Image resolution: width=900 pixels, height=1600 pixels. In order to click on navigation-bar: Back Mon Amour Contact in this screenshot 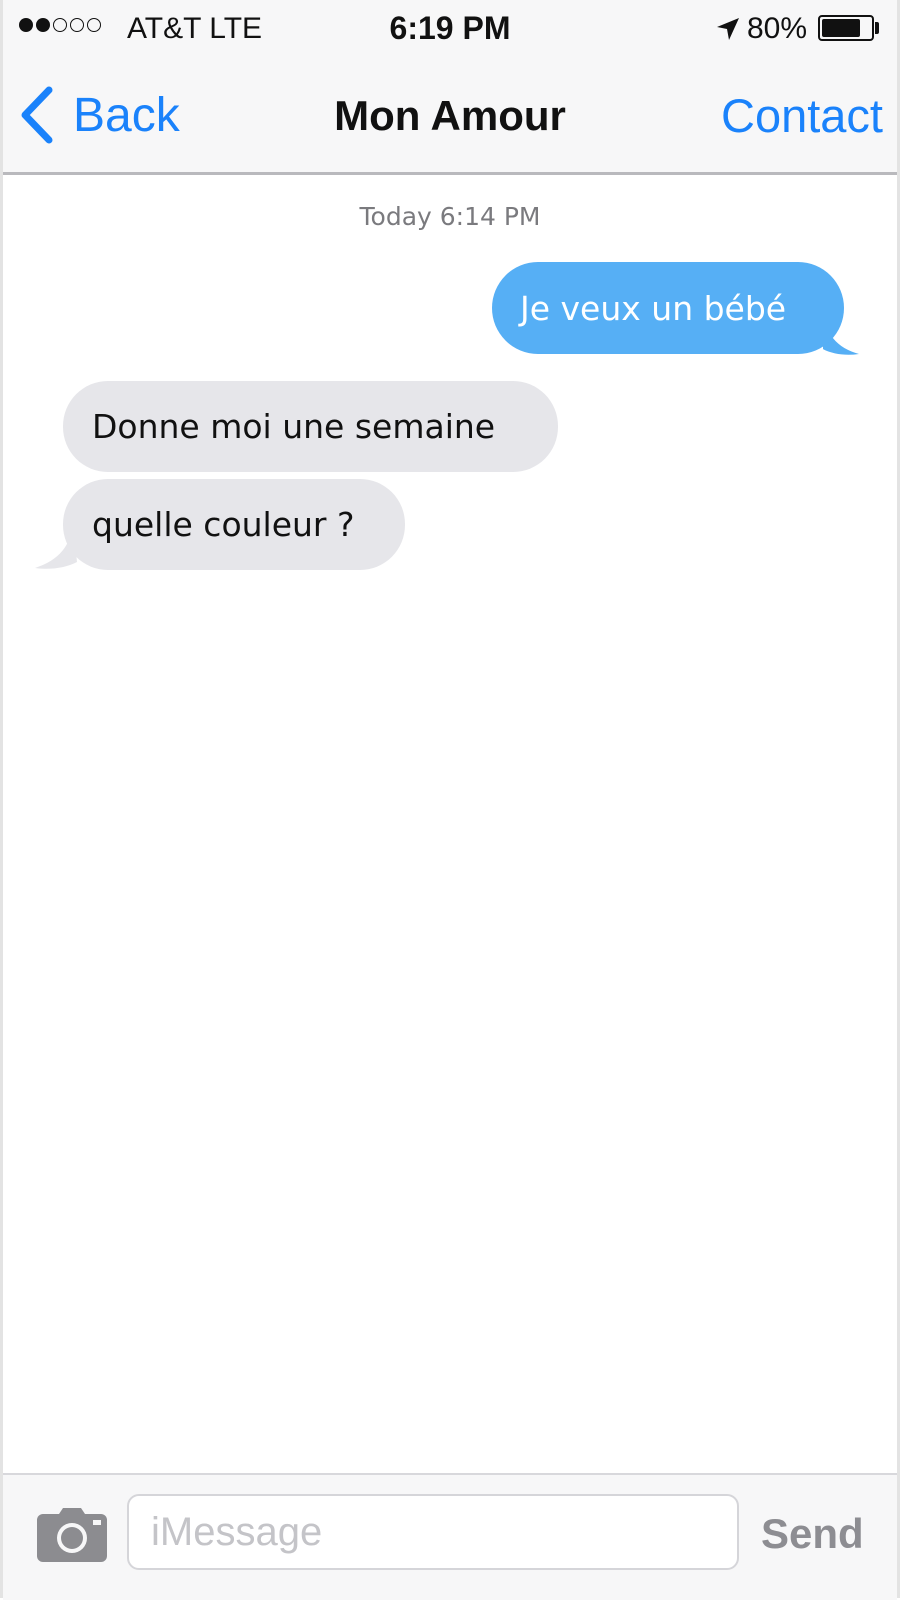, I will do `click(450, 116)`.